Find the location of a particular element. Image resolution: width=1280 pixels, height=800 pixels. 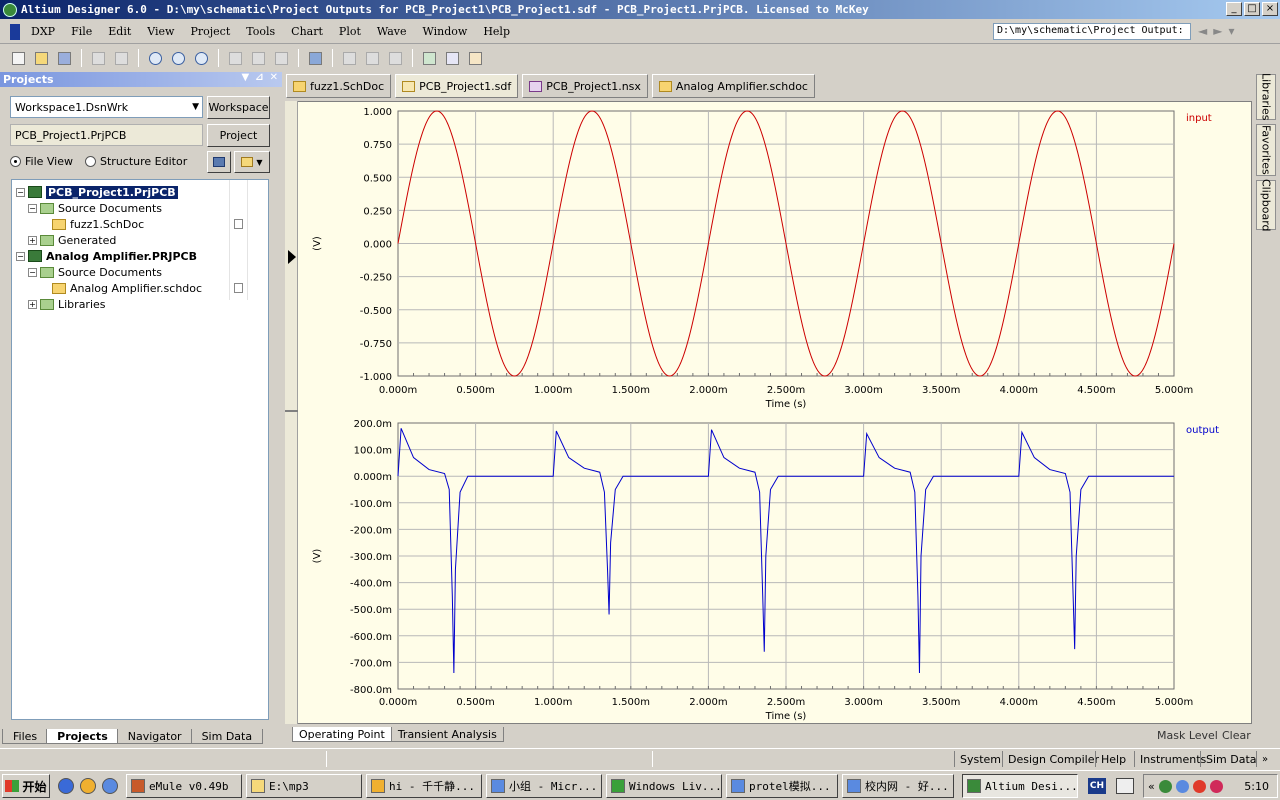

new-doc-button is located at coordinates (18, 58).